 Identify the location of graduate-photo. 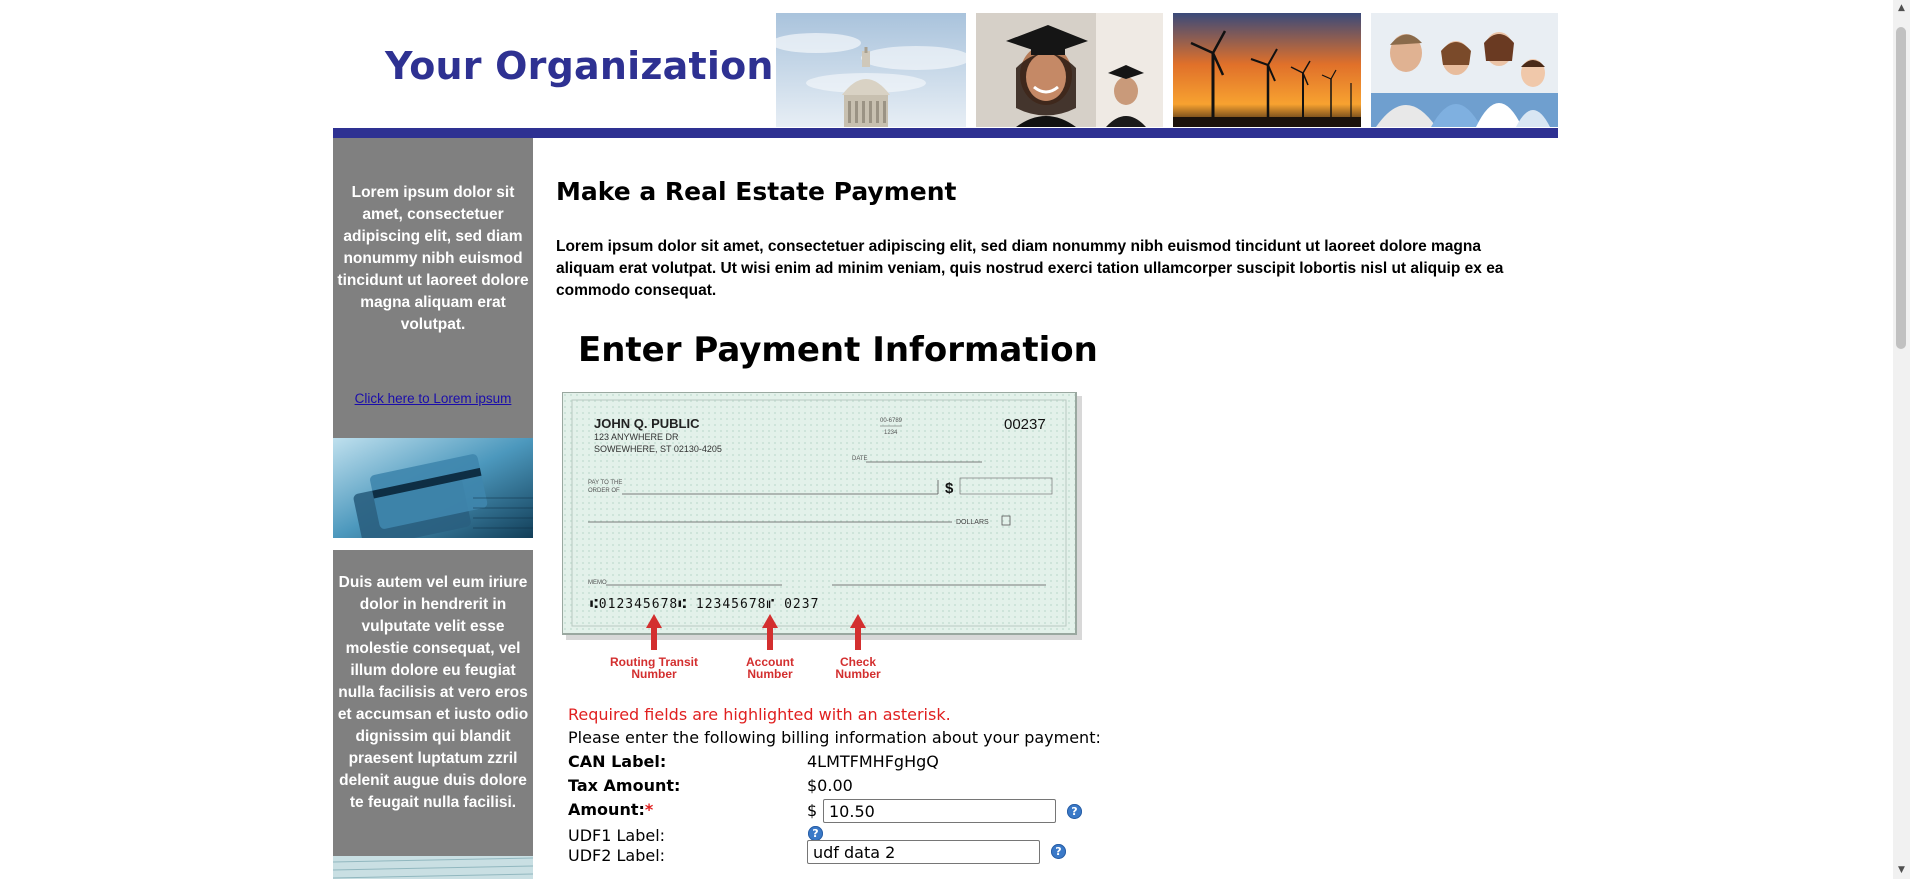
(1069, 70).